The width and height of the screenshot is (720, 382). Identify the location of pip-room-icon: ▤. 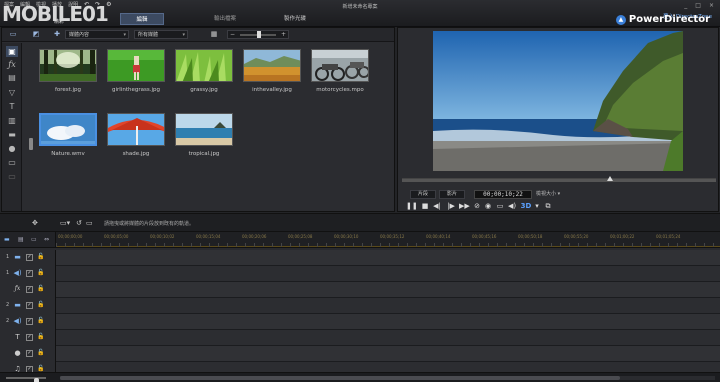
(12, 77).